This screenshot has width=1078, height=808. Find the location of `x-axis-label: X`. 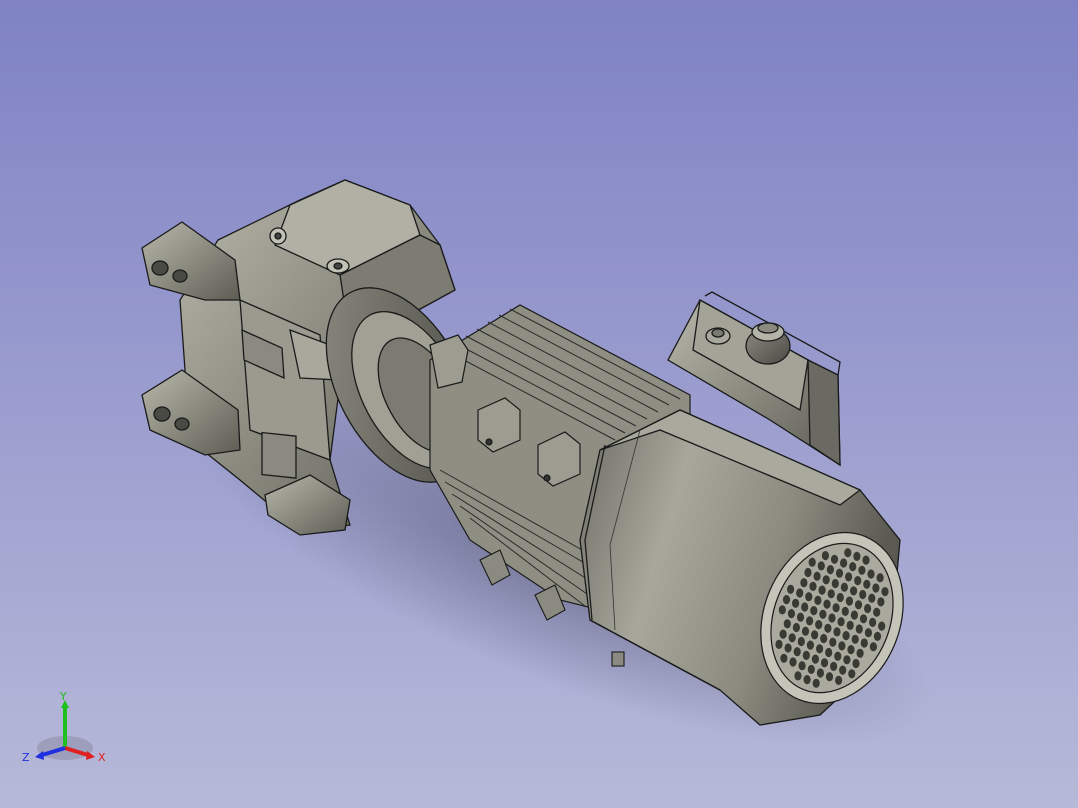

x-axis-label: X is located at coordinates (102, 757).